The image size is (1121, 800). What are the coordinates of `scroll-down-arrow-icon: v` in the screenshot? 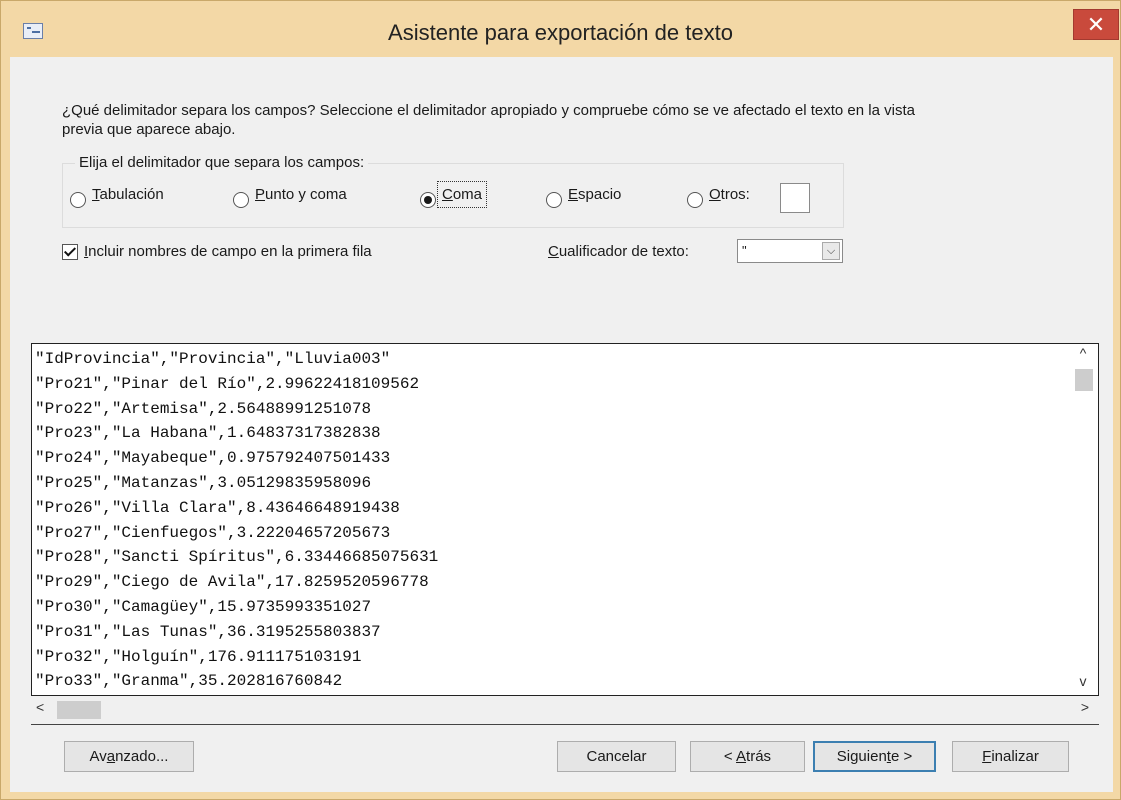 It's located at (1083, 681).